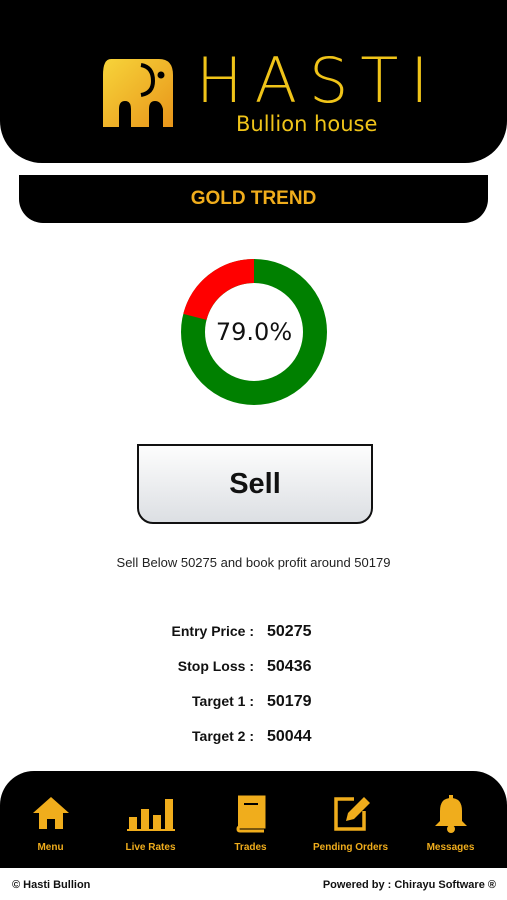 This screenshot has height=900, width=507. I want to click on stat-row-target-1: Target 1 : 50179, so click(253, 704).